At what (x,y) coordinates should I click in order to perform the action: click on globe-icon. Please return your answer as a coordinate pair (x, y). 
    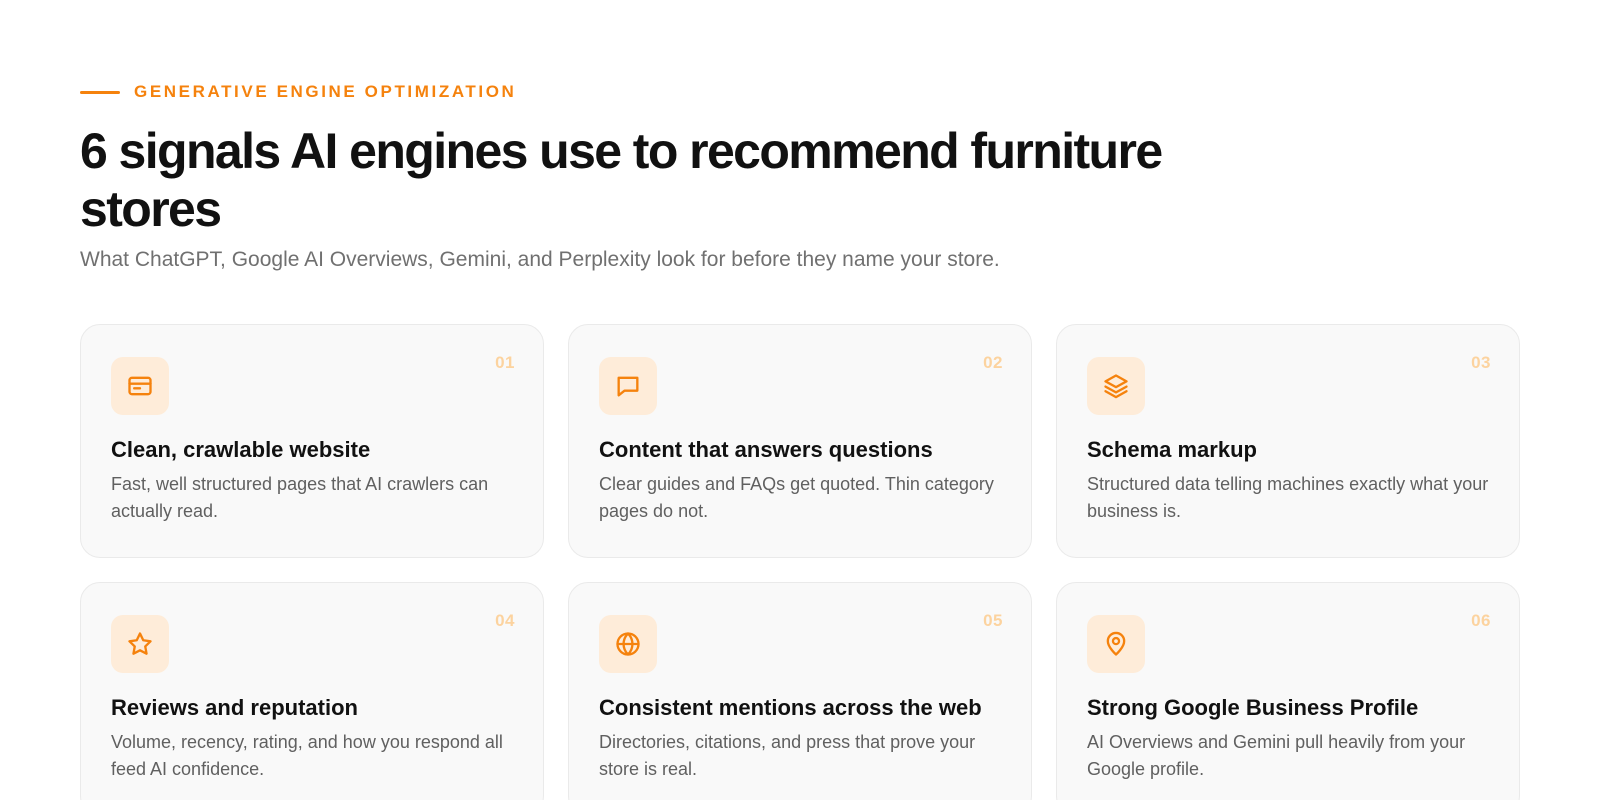
    Looking at the image, I should click on (628, 644).